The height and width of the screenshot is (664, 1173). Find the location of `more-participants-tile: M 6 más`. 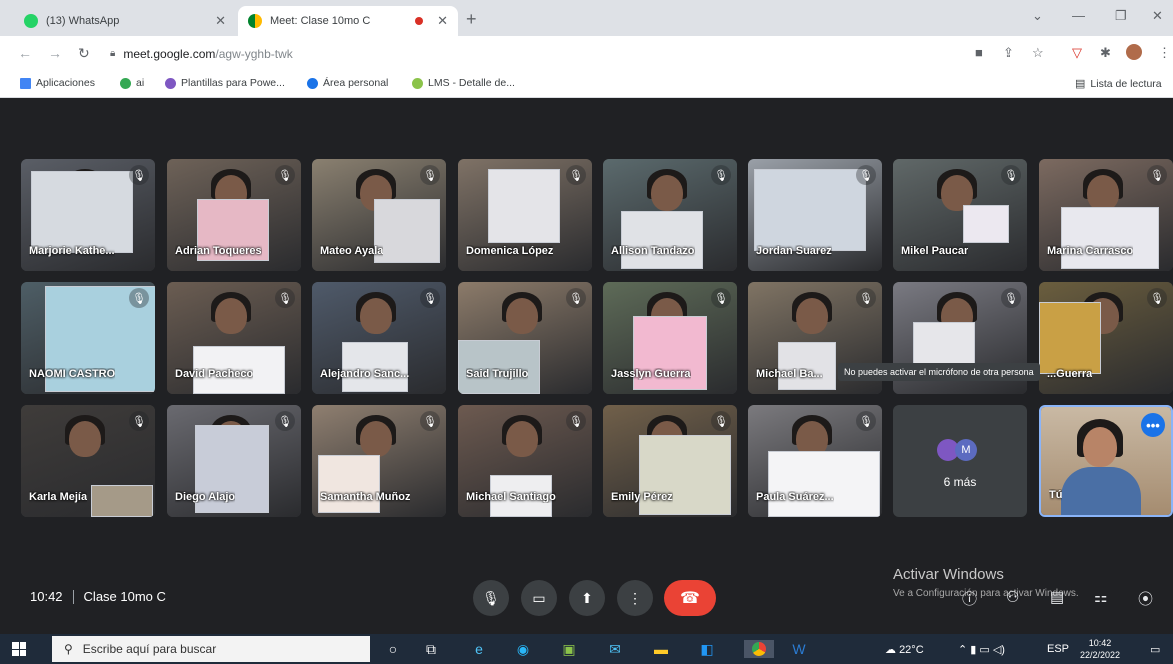

more-participants-tile: M 6 más is located at coordinates (960, 461).